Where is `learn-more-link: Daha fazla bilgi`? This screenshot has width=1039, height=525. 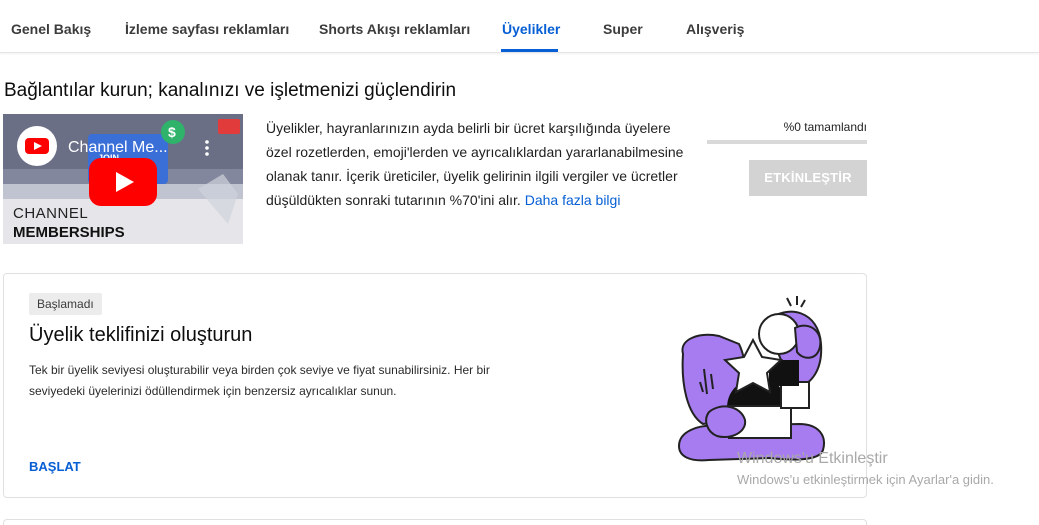
learn-more-link: Daha fazla bilgi is located at coordinates (573, 200).